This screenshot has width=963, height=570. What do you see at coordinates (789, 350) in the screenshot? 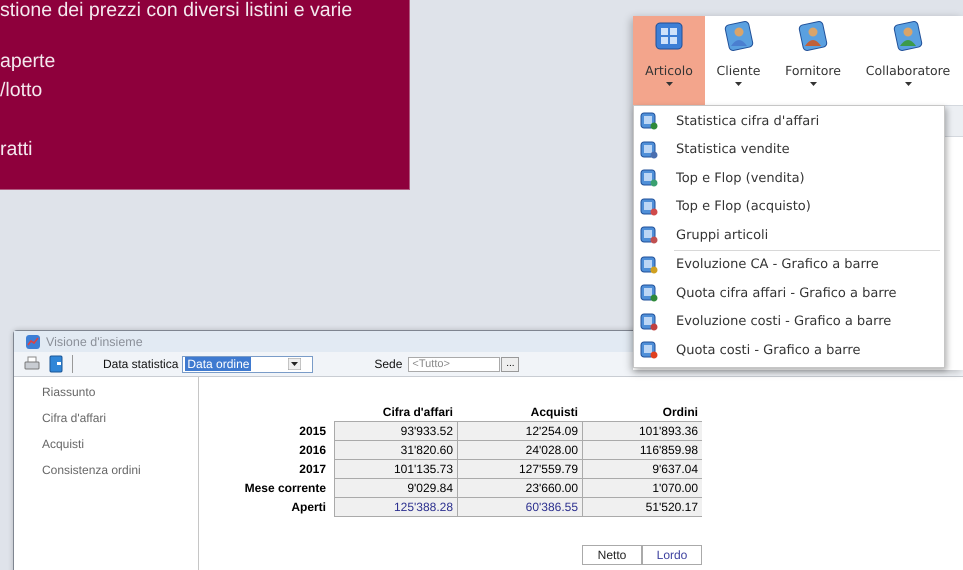
I see `menu-item: Quota costi - Grafico a barre` at bounding box center [789, 350].